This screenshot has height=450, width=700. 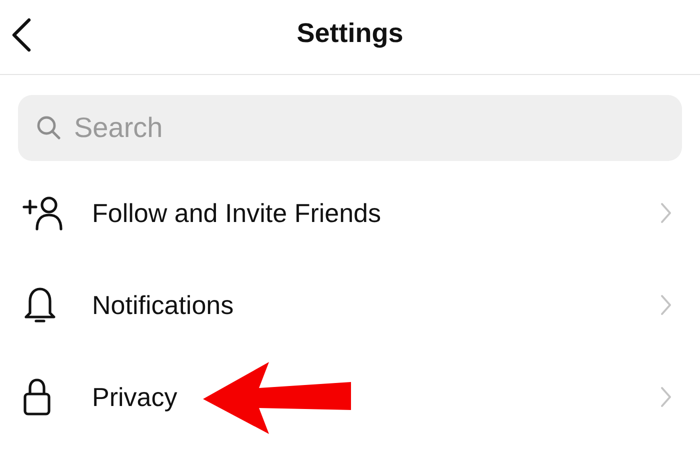 What do you see at coordinates (350, 128) in the screenshot?
I see `search-field: Search` at bounding box center [350, 128].